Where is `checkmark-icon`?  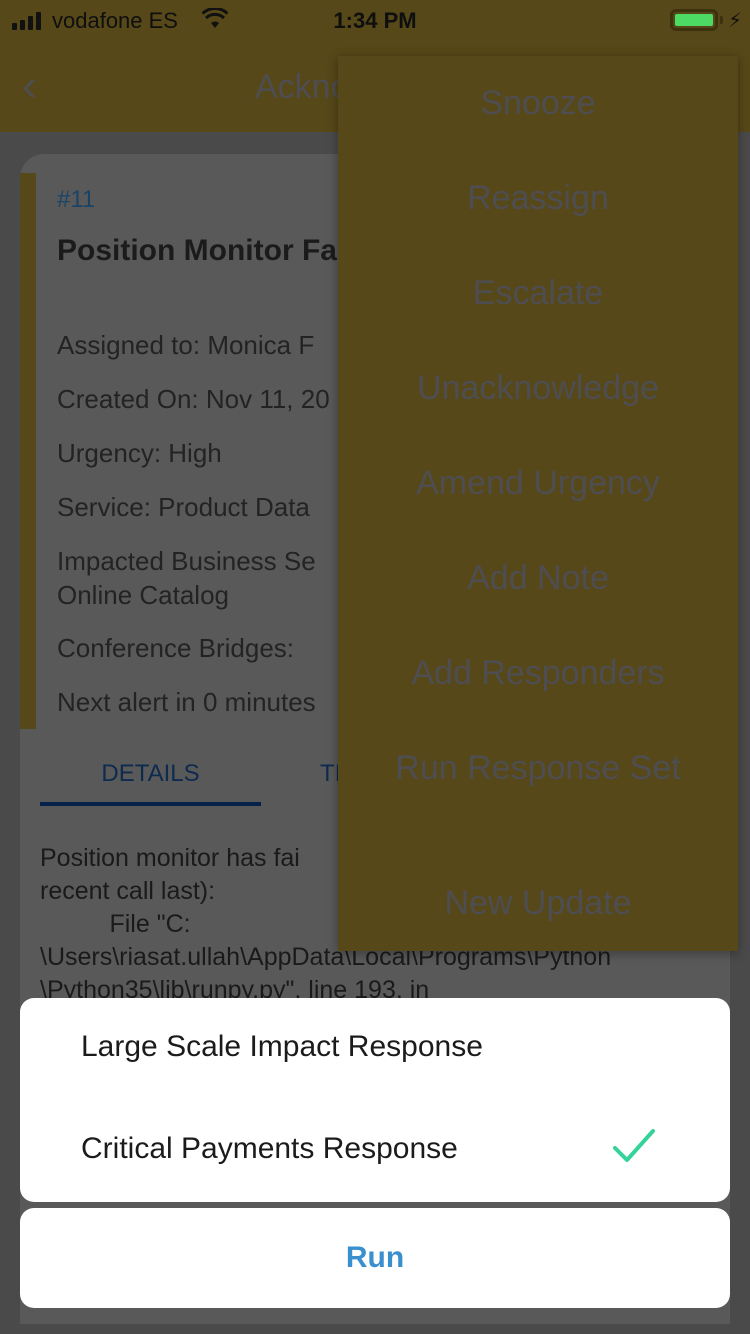 checkmark-icon is located at coordinates (634, 1145).